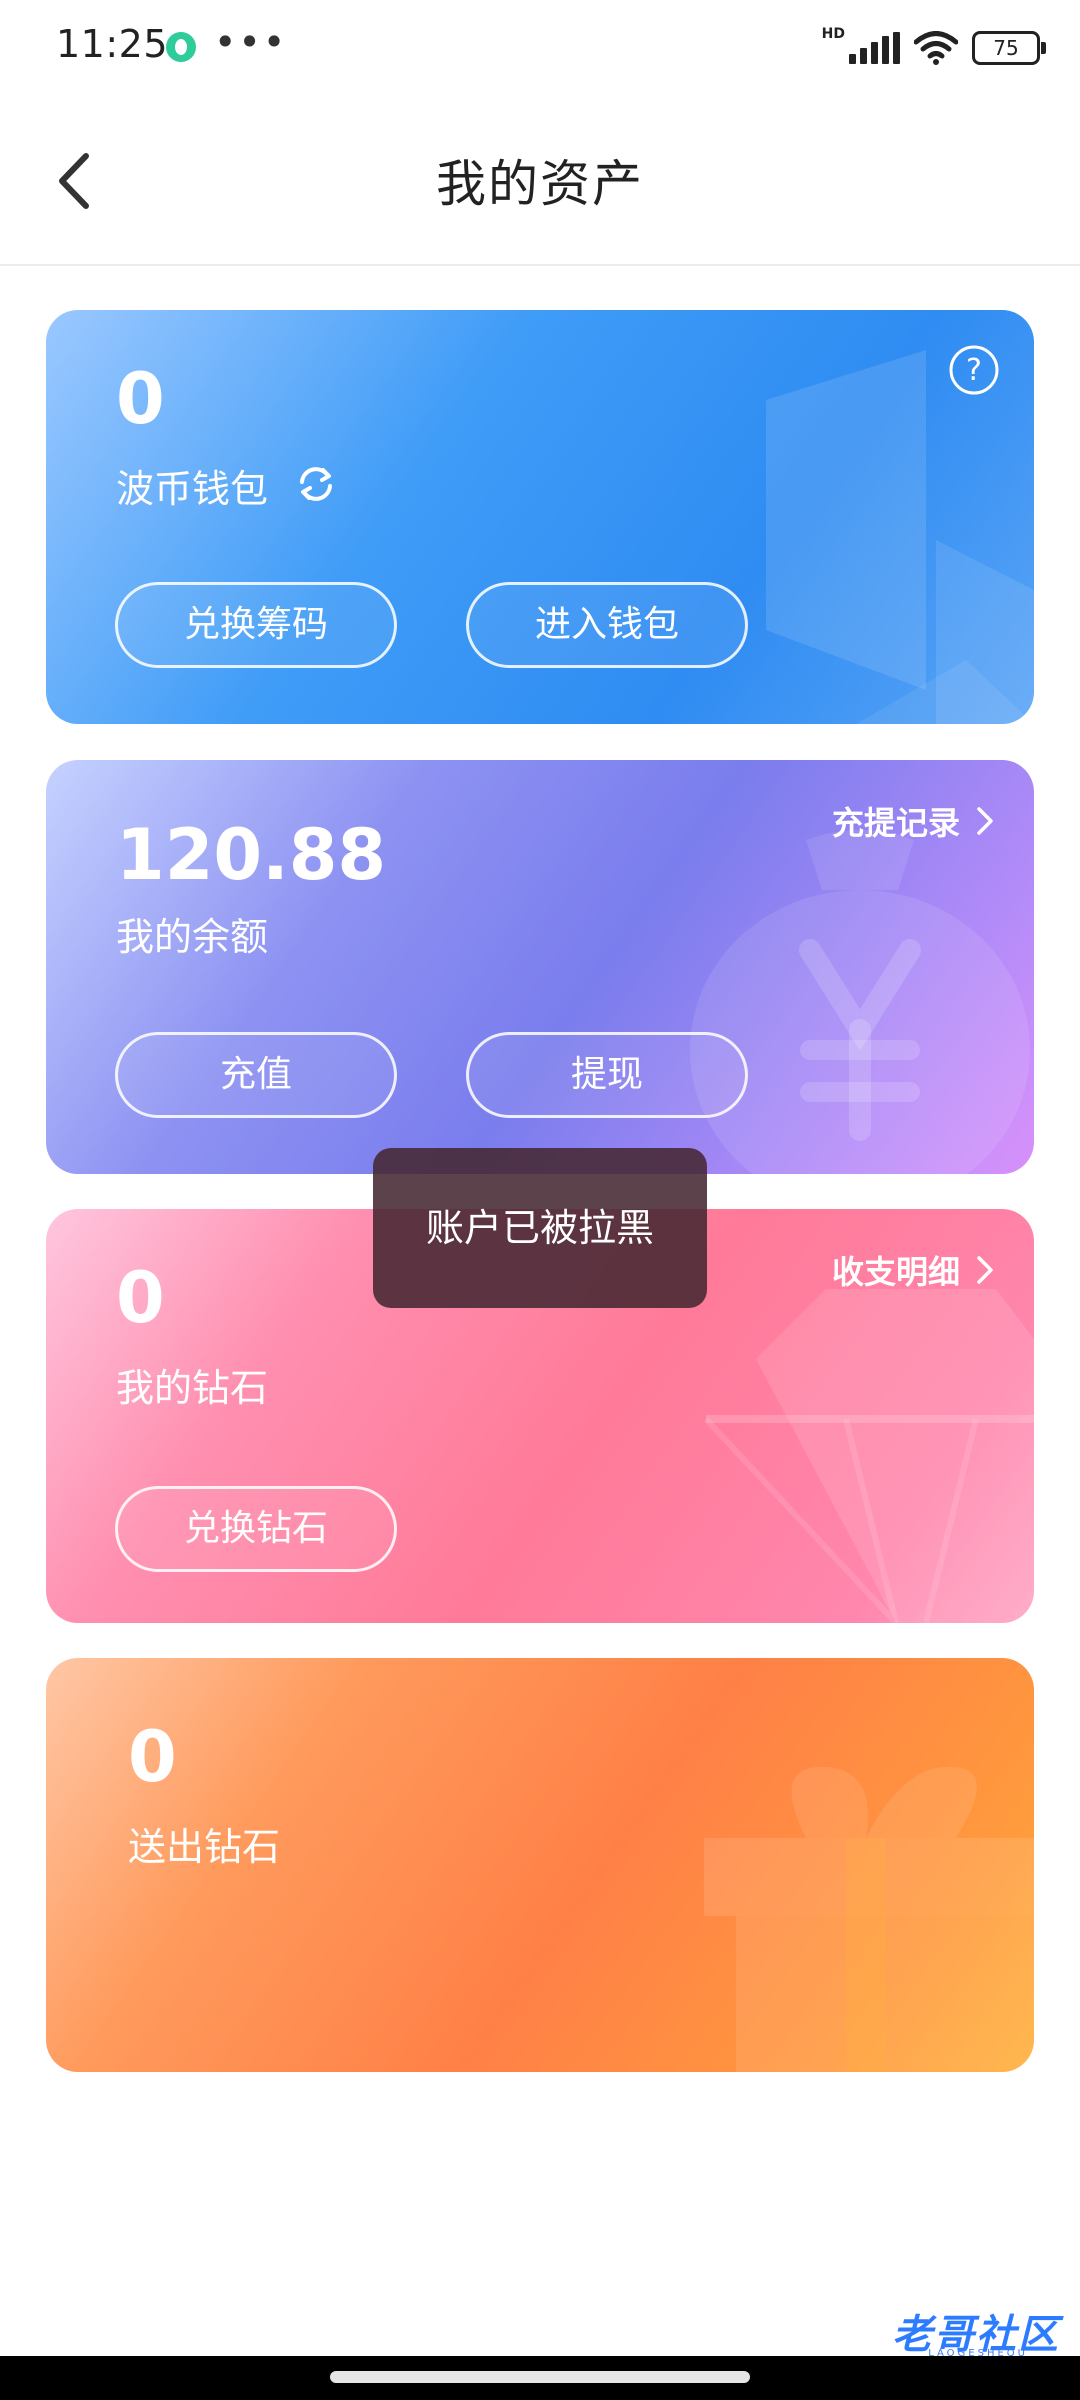 The height and width of the screenshot is (2400, 1080). Describe the element at coordinates (140, 399) in the screenshot. I see `wallet-amount: 0` at that location.